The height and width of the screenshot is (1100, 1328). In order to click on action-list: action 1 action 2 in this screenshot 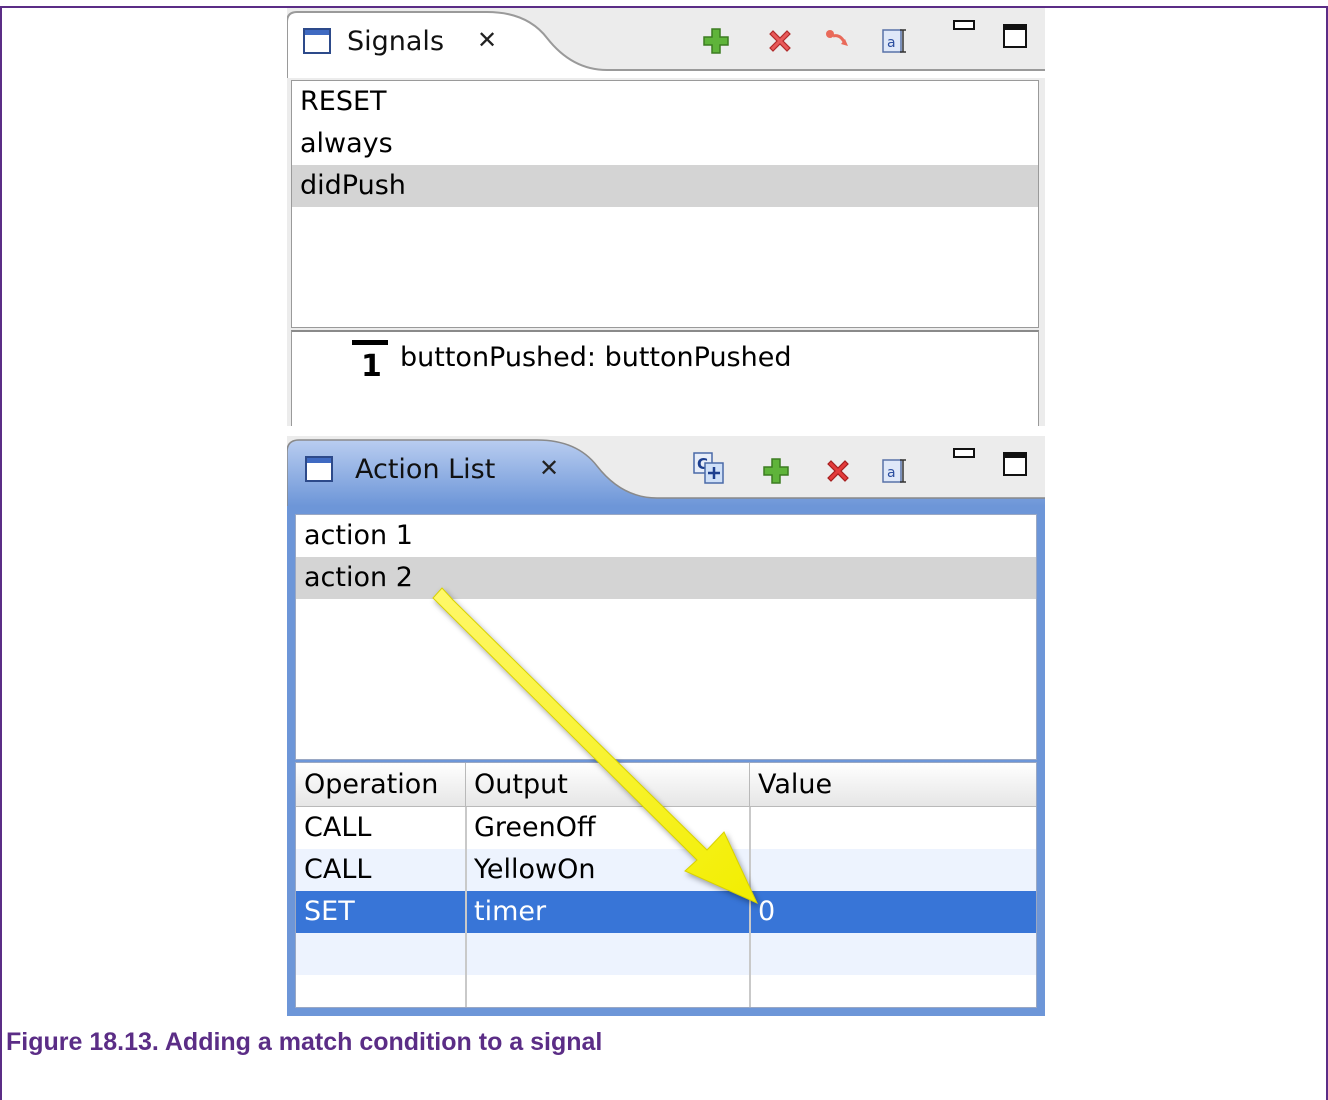, I will do `click(666, 637)`.